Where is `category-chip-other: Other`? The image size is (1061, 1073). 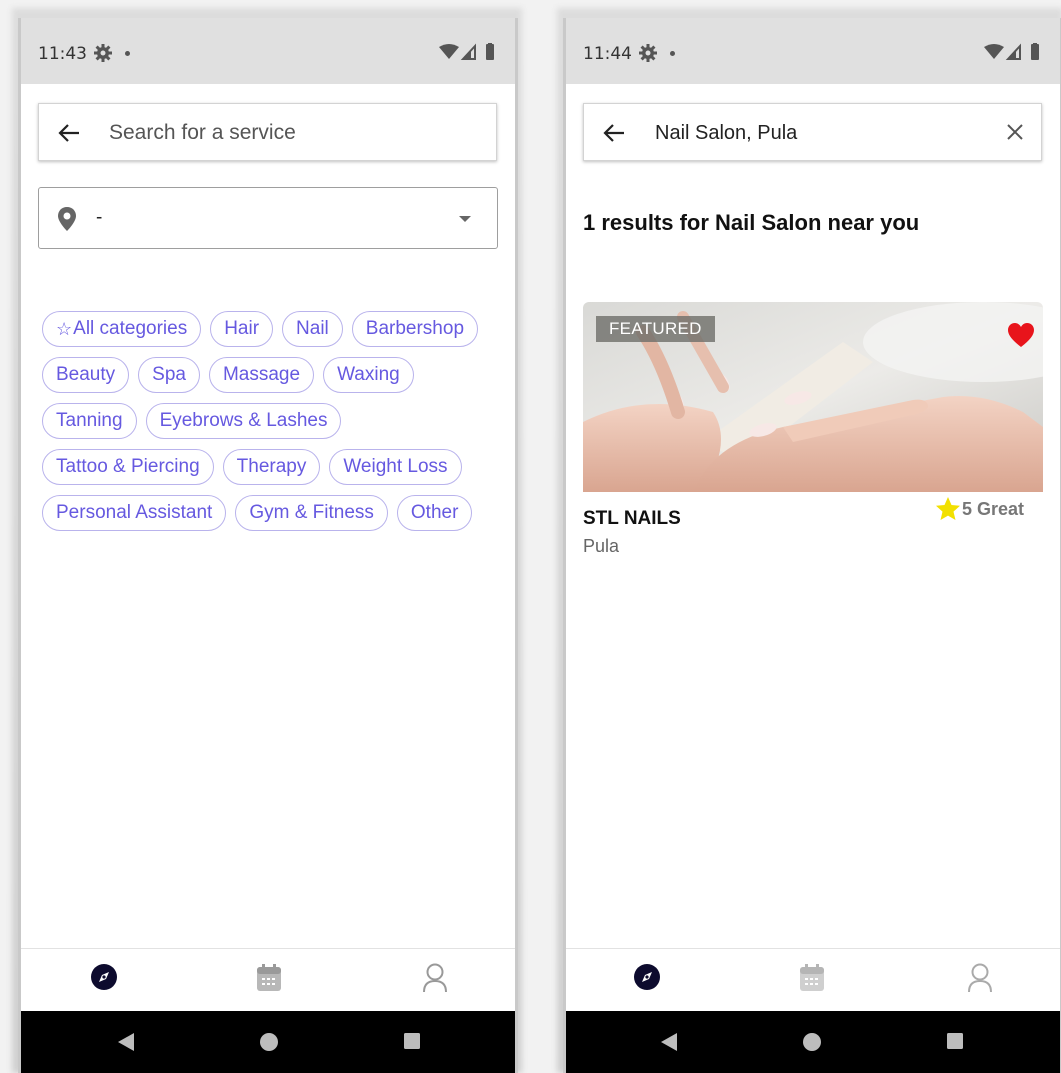
category-chip-other: Other is located at coordinates (434, 513).